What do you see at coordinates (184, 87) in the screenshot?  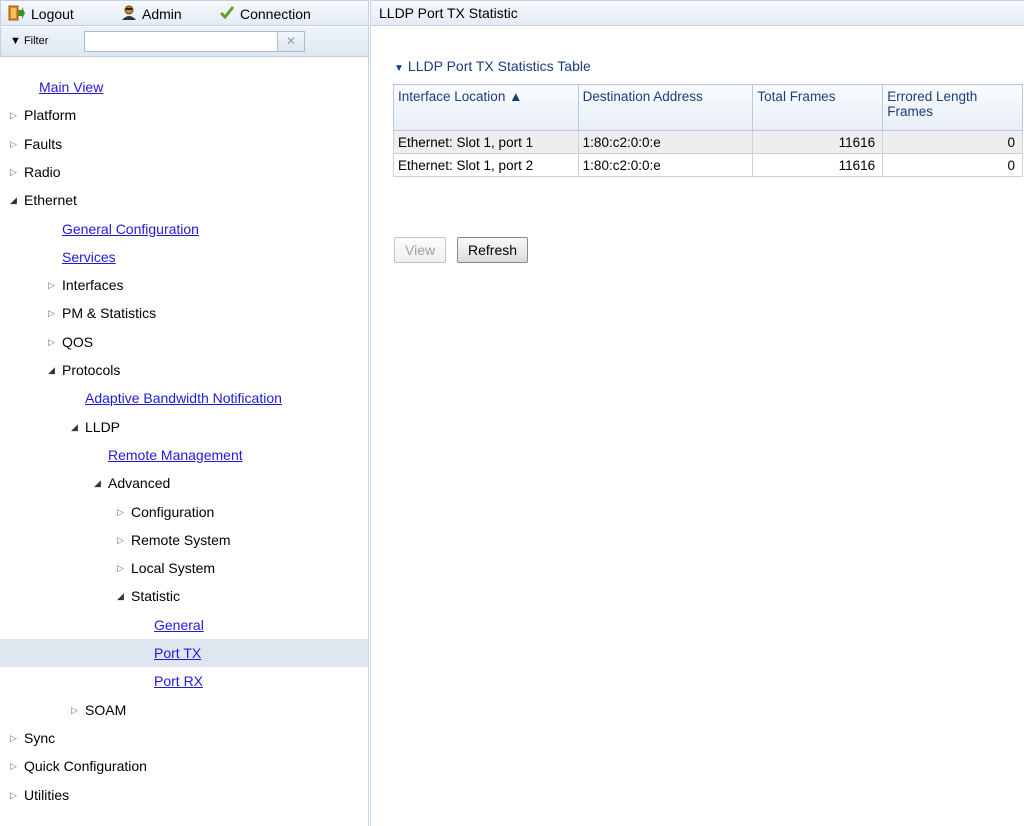 I see `tree-item-main-view: Main View` at bounding box center [184, 87].